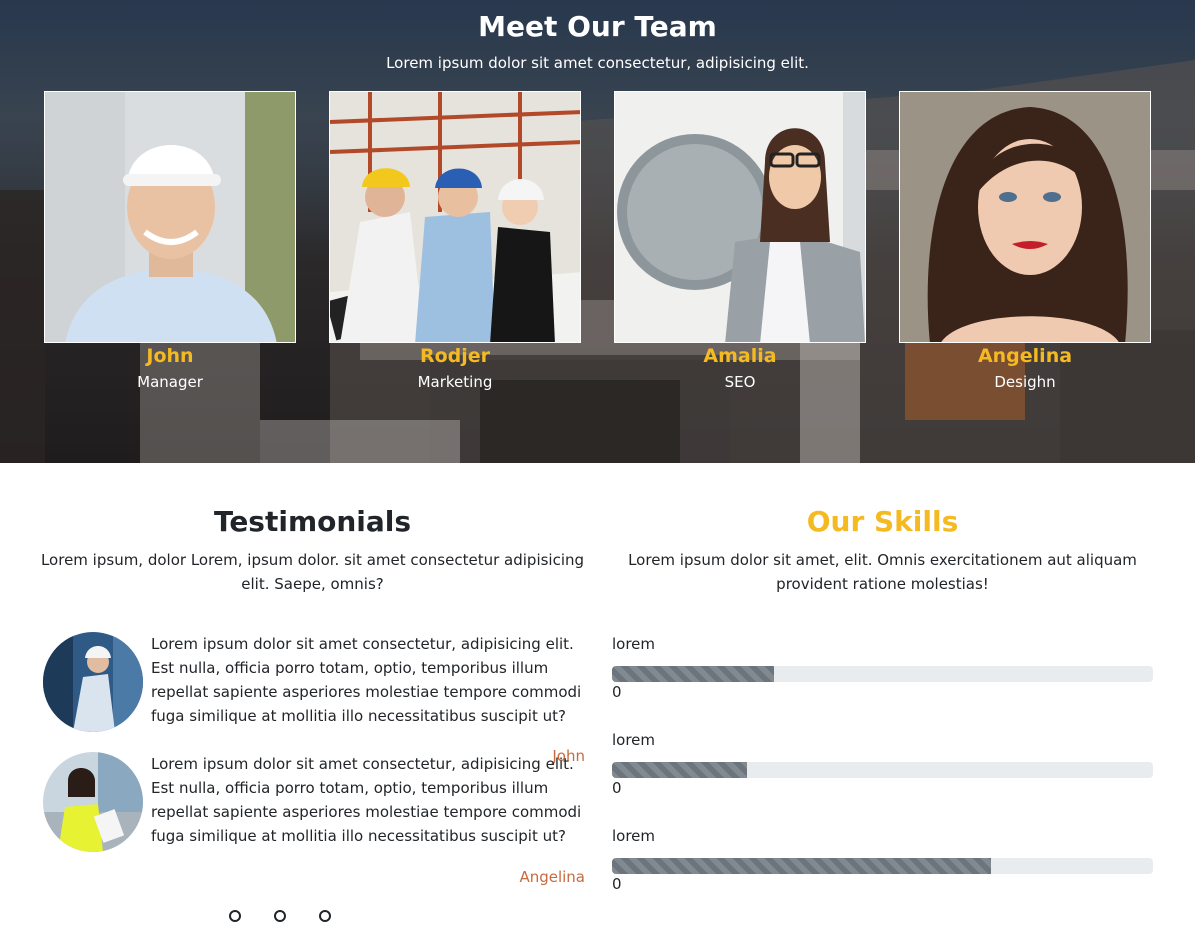  Describe the element at coordinates (455, 382) in the screenshot. I see `team-member-role: Marketing` at that location.